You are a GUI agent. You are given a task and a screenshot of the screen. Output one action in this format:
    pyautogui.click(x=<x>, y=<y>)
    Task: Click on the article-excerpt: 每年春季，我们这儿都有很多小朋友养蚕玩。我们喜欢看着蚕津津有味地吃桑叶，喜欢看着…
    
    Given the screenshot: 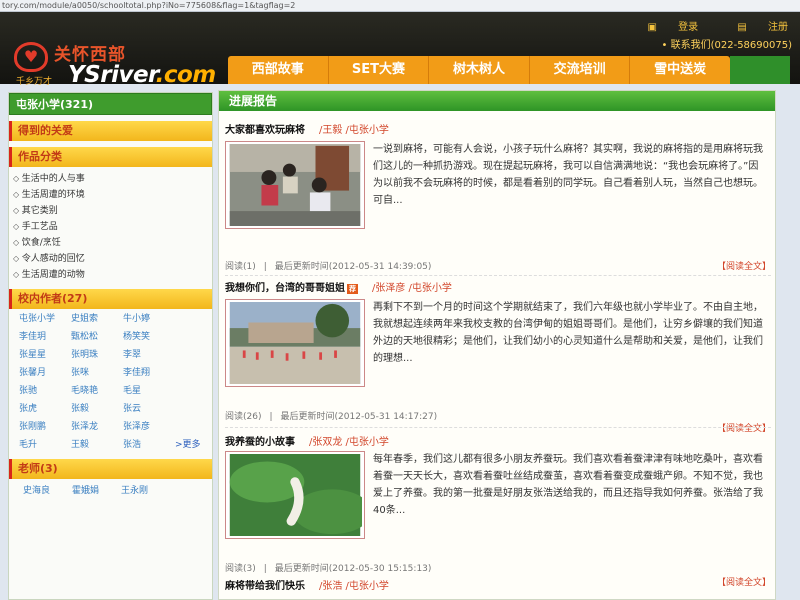 What is the action you would take?
    pyautogui.click(x=568, y=485)
    